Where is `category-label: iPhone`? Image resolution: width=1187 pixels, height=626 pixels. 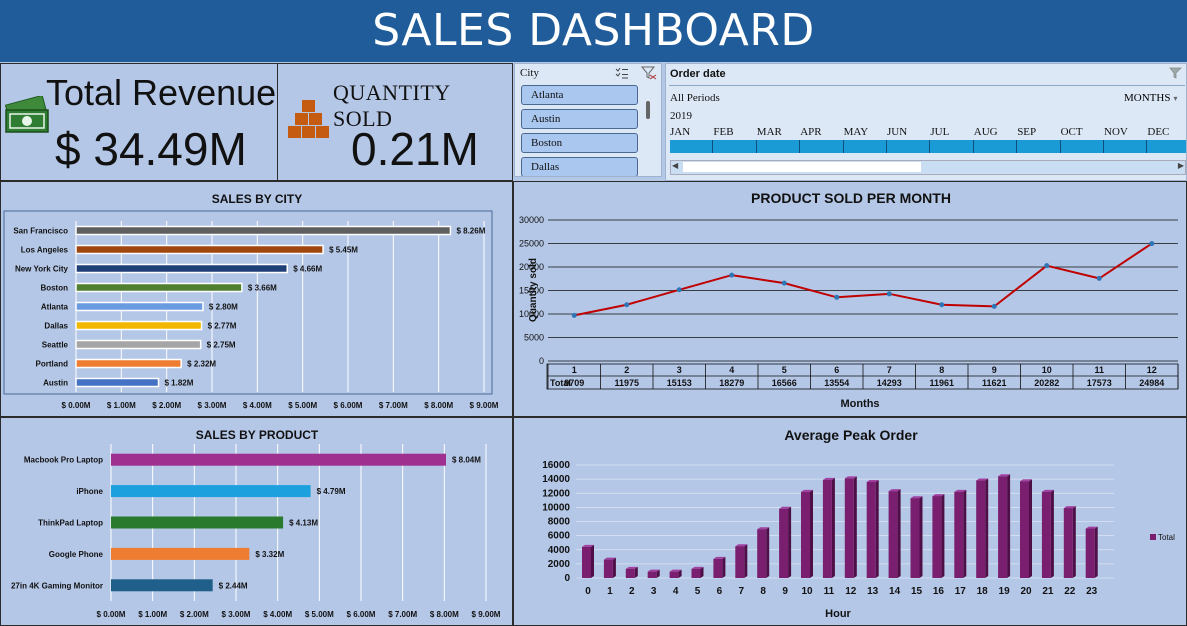
category-label: iPhone is located at coordinates (89, 491).